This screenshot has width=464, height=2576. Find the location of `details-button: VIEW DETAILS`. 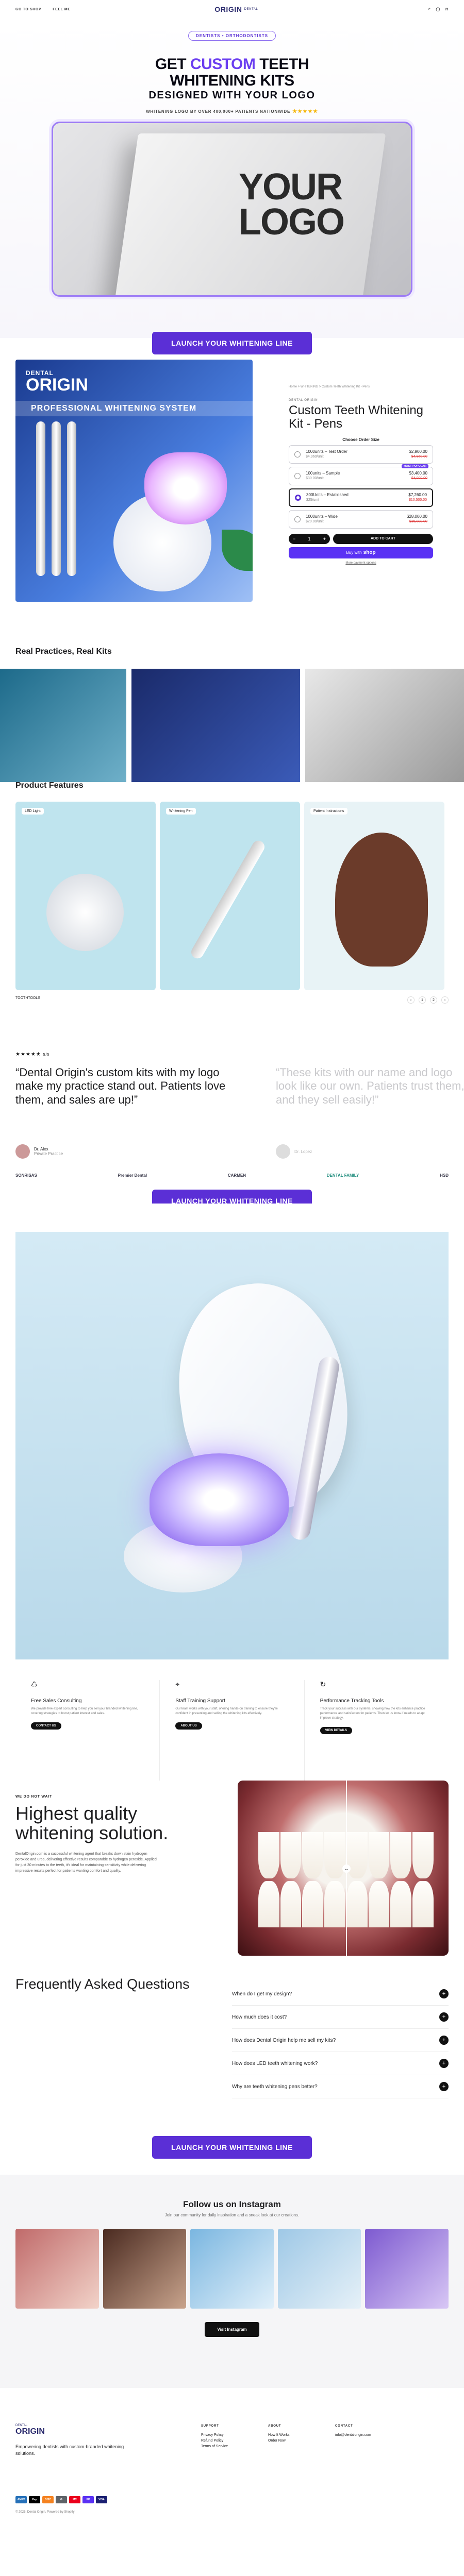

details-button: VIEW DETAILS is located at coordinates (336, 1730).